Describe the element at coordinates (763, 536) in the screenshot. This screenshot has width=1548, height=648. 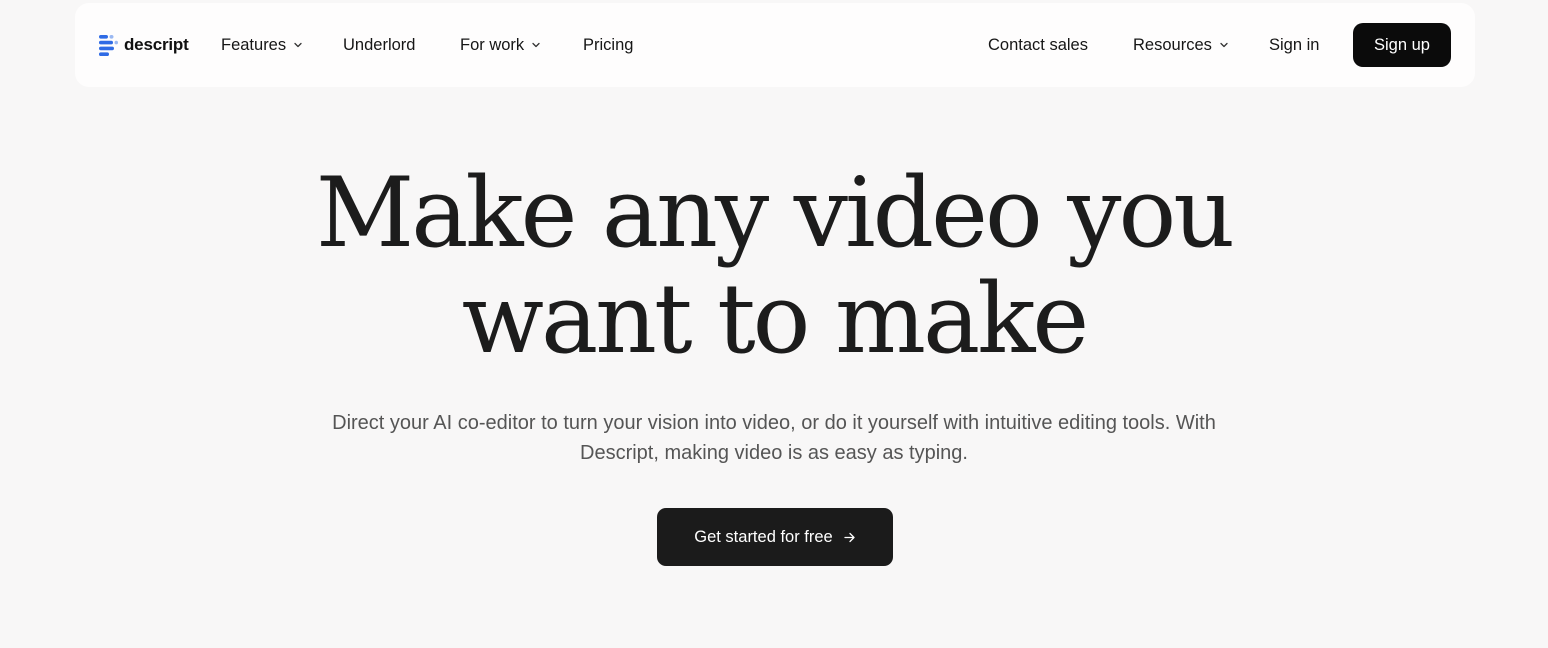
I see `get-started-label: Get started for free` at that location.